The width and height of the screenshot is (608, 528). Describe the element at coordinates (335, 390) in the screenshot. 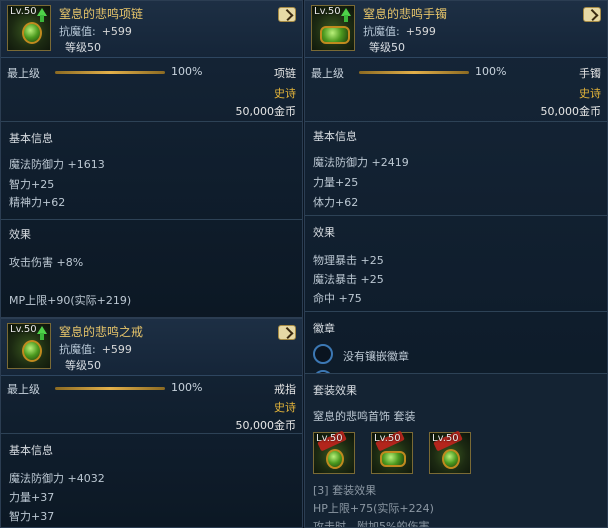

I see `set-effect-title: 套装效果` at that location.